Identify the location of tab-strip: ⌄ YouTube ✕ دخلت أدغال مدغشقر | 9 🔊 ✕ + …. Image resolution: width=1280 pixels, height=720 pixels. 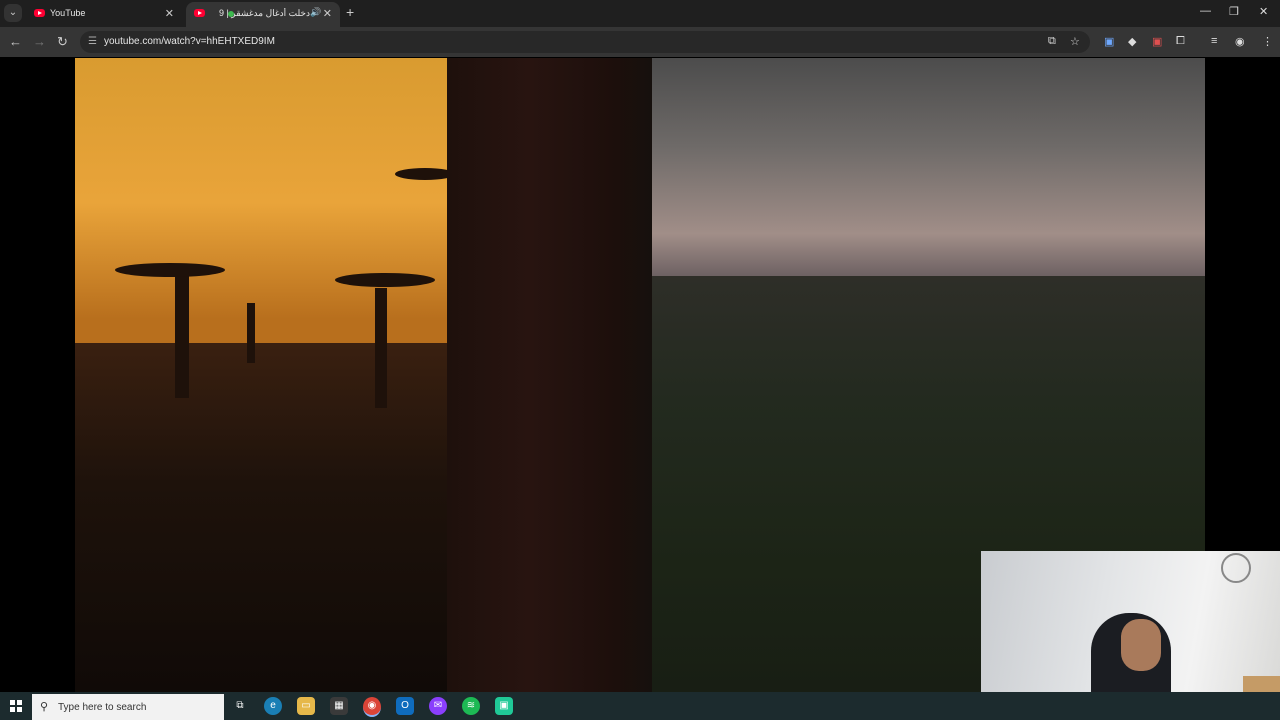
(640, 13).